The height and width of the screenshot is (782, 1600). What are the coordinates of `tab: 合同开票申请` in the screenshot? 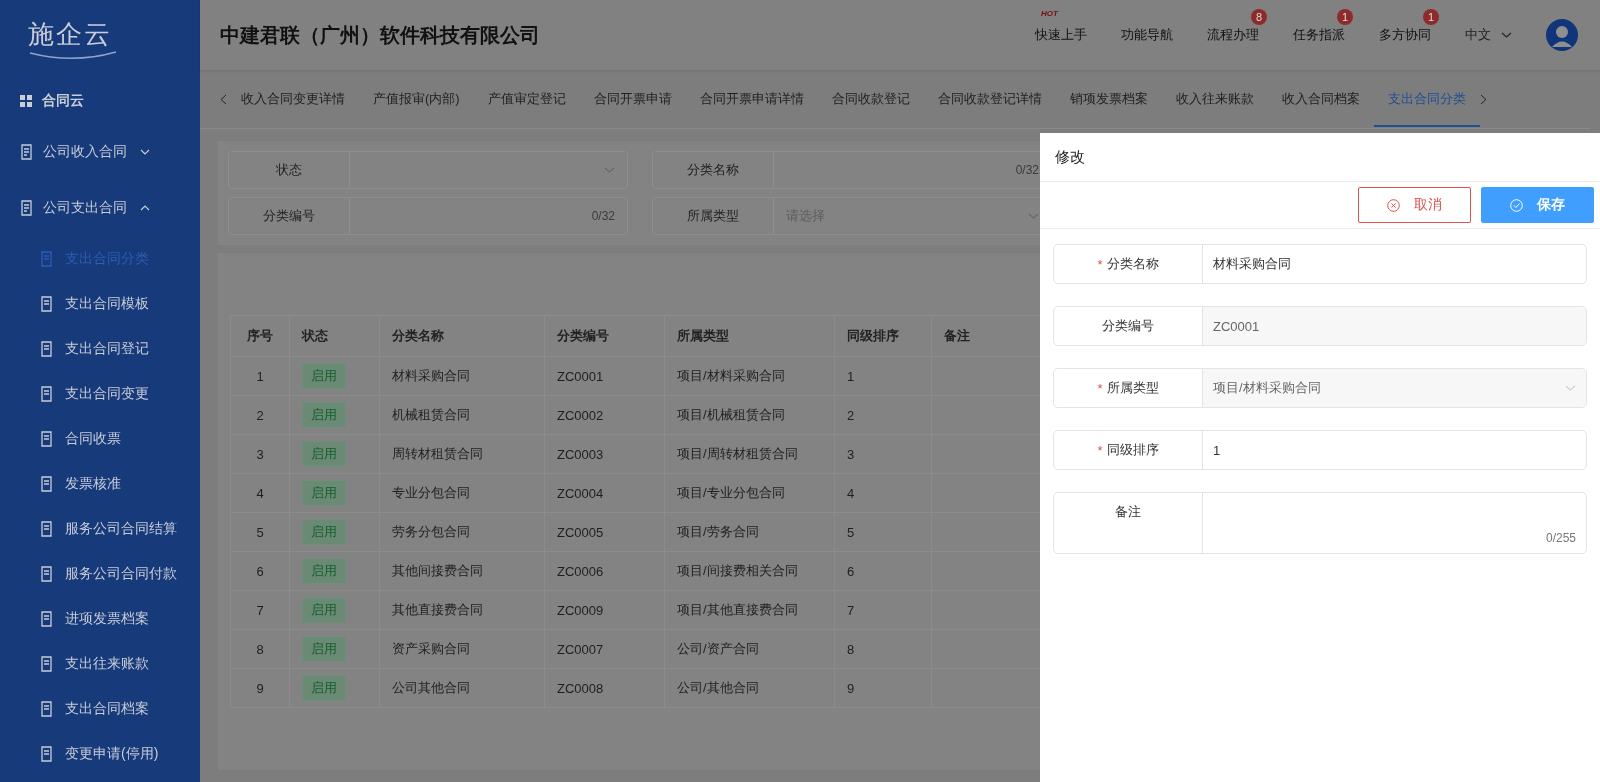 It's located at (632, 99).